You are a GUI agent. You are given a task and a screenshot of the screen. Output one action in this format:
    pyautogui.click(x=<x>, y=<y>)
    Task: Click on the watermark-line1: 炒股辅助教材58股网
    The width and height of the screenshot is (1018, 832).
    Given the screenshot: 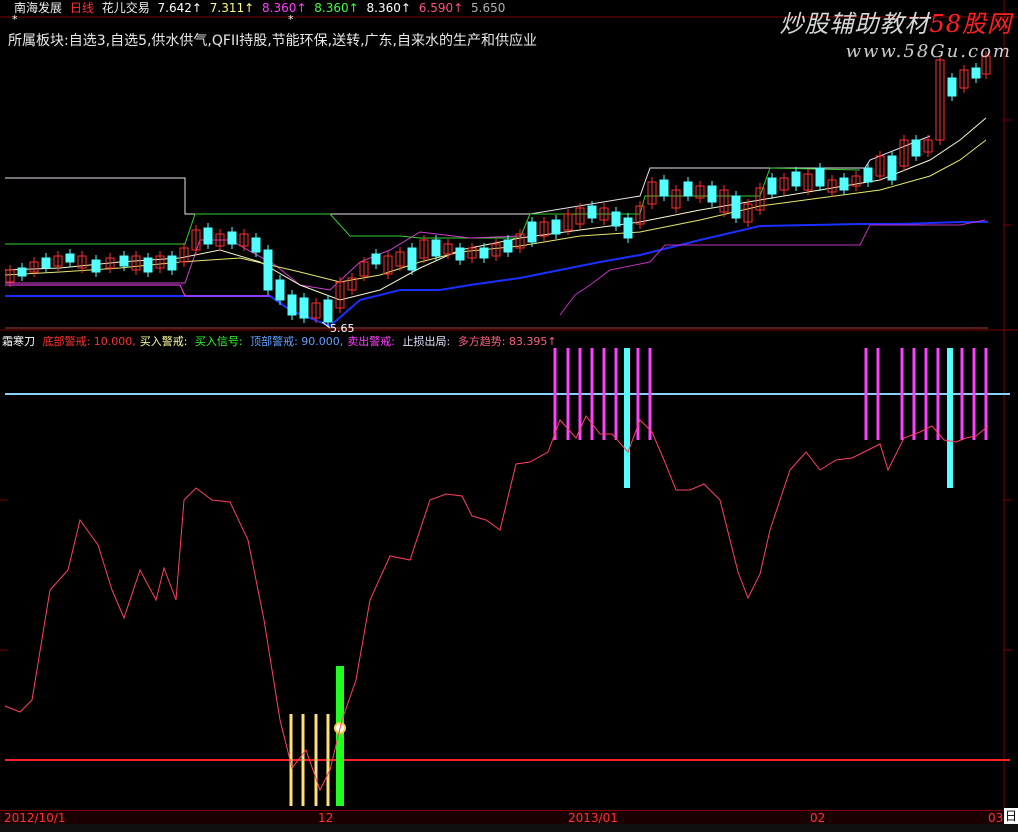 What is the action you would take?
    pyautogui.click(x=895, y=21)
    